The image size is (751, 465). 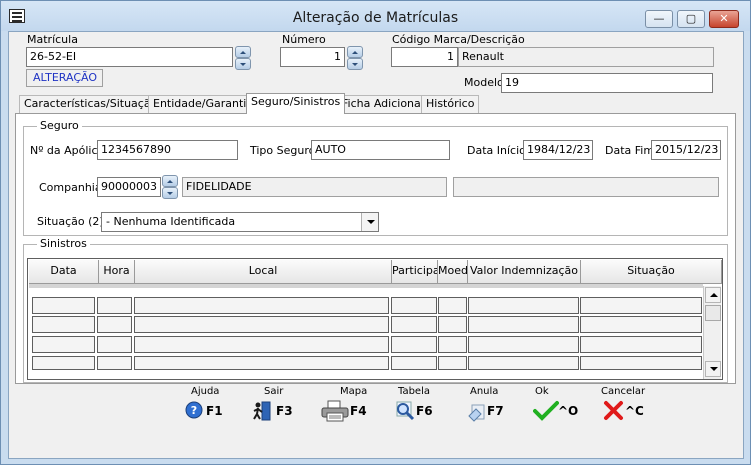 What do you see at coordinates (240, 222) in the screenshot?
I see `situacao-select: - Nenhuma Identificada` at bounding box center [240, 222].